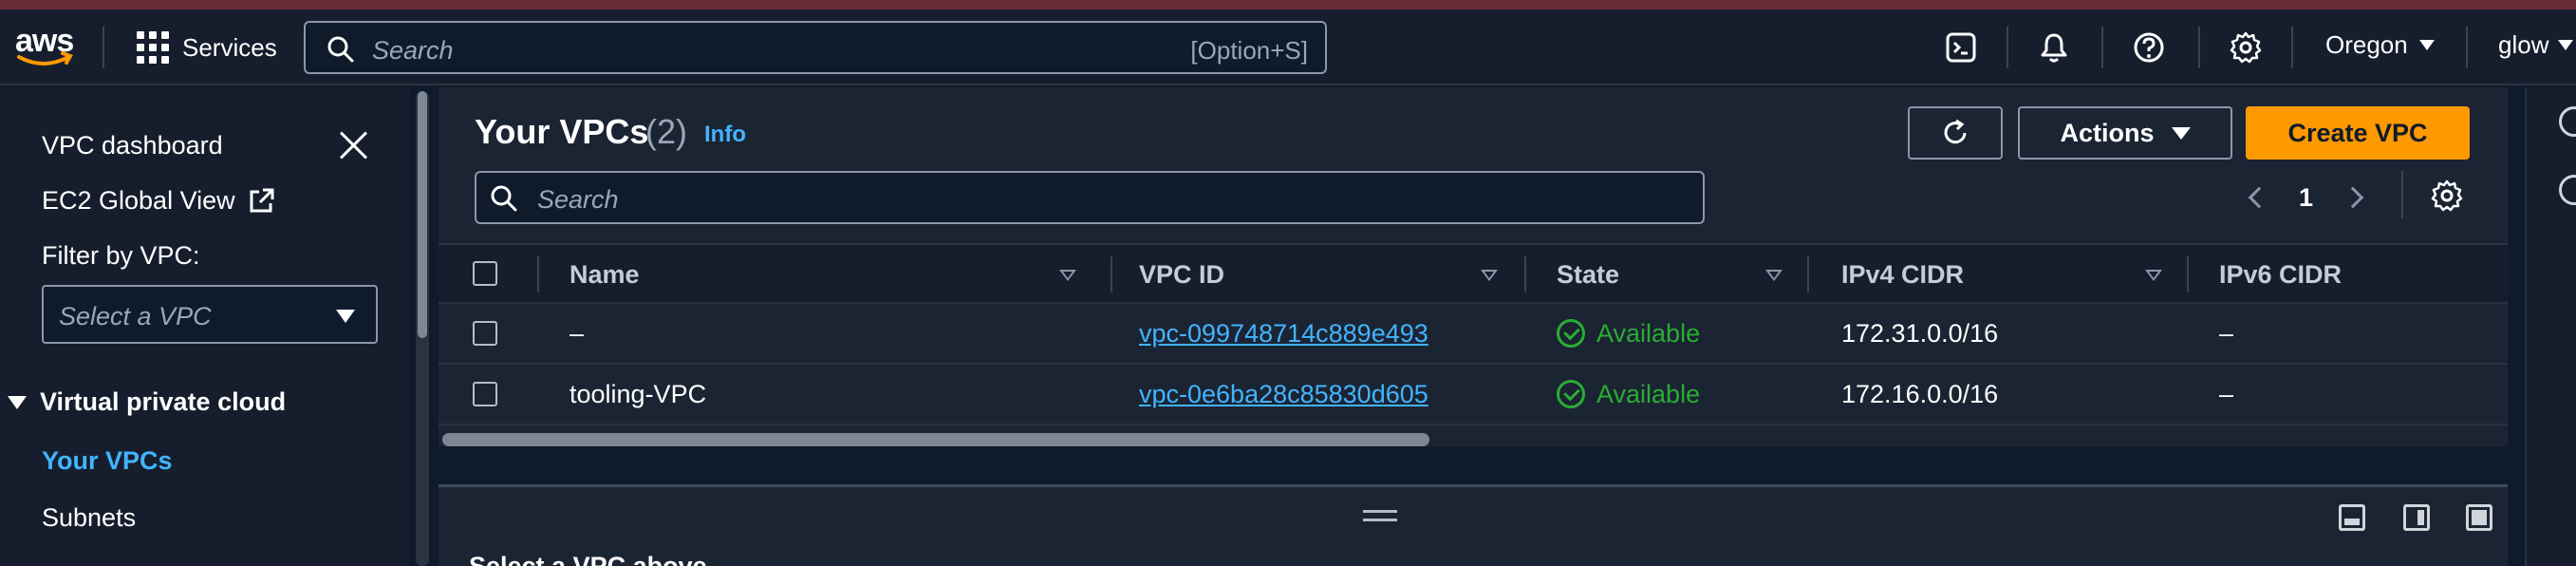  What do you see at coordinates (2523, 44) in the screenshot?
I see `user-label: glow` at bounding box center [2523, 44].